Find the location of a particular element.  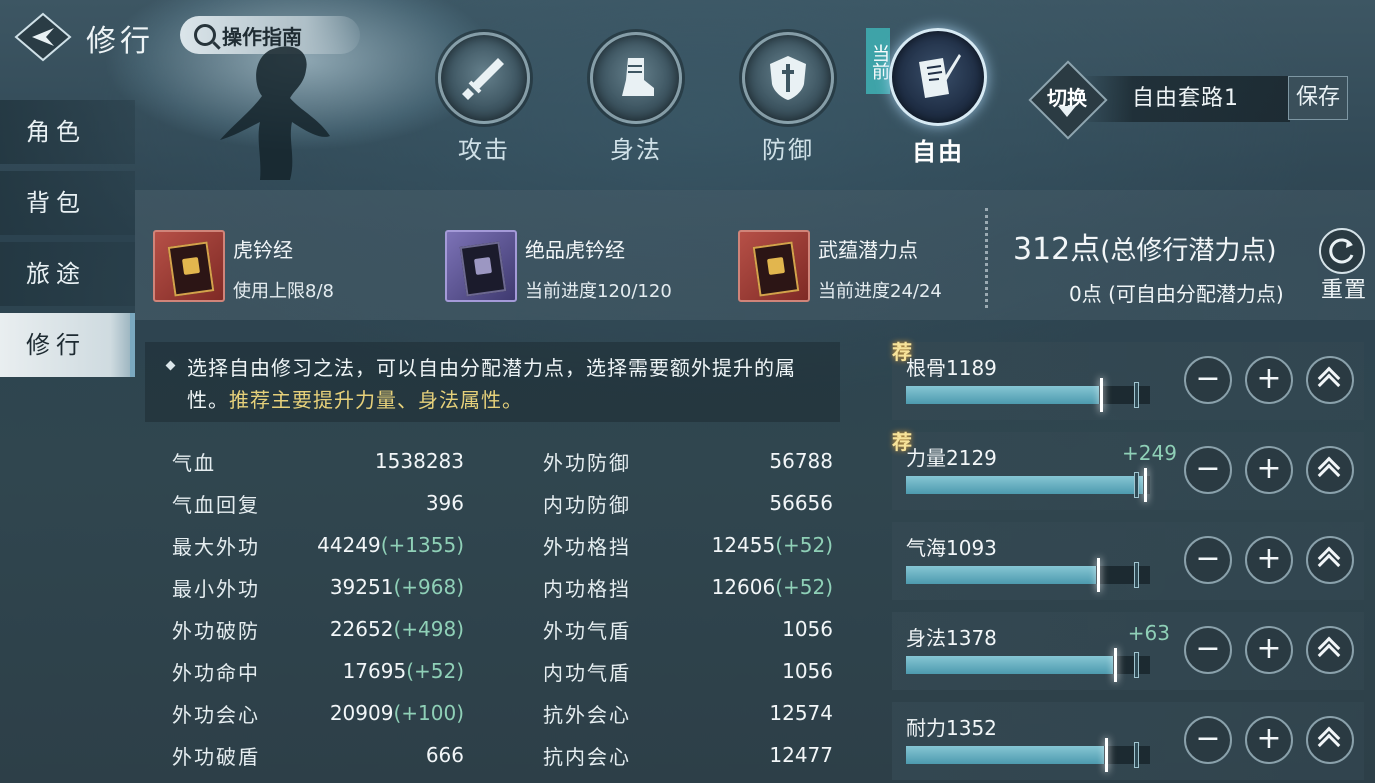

item-sub: 使用上限8/8 is located at coordinates (283, 291).